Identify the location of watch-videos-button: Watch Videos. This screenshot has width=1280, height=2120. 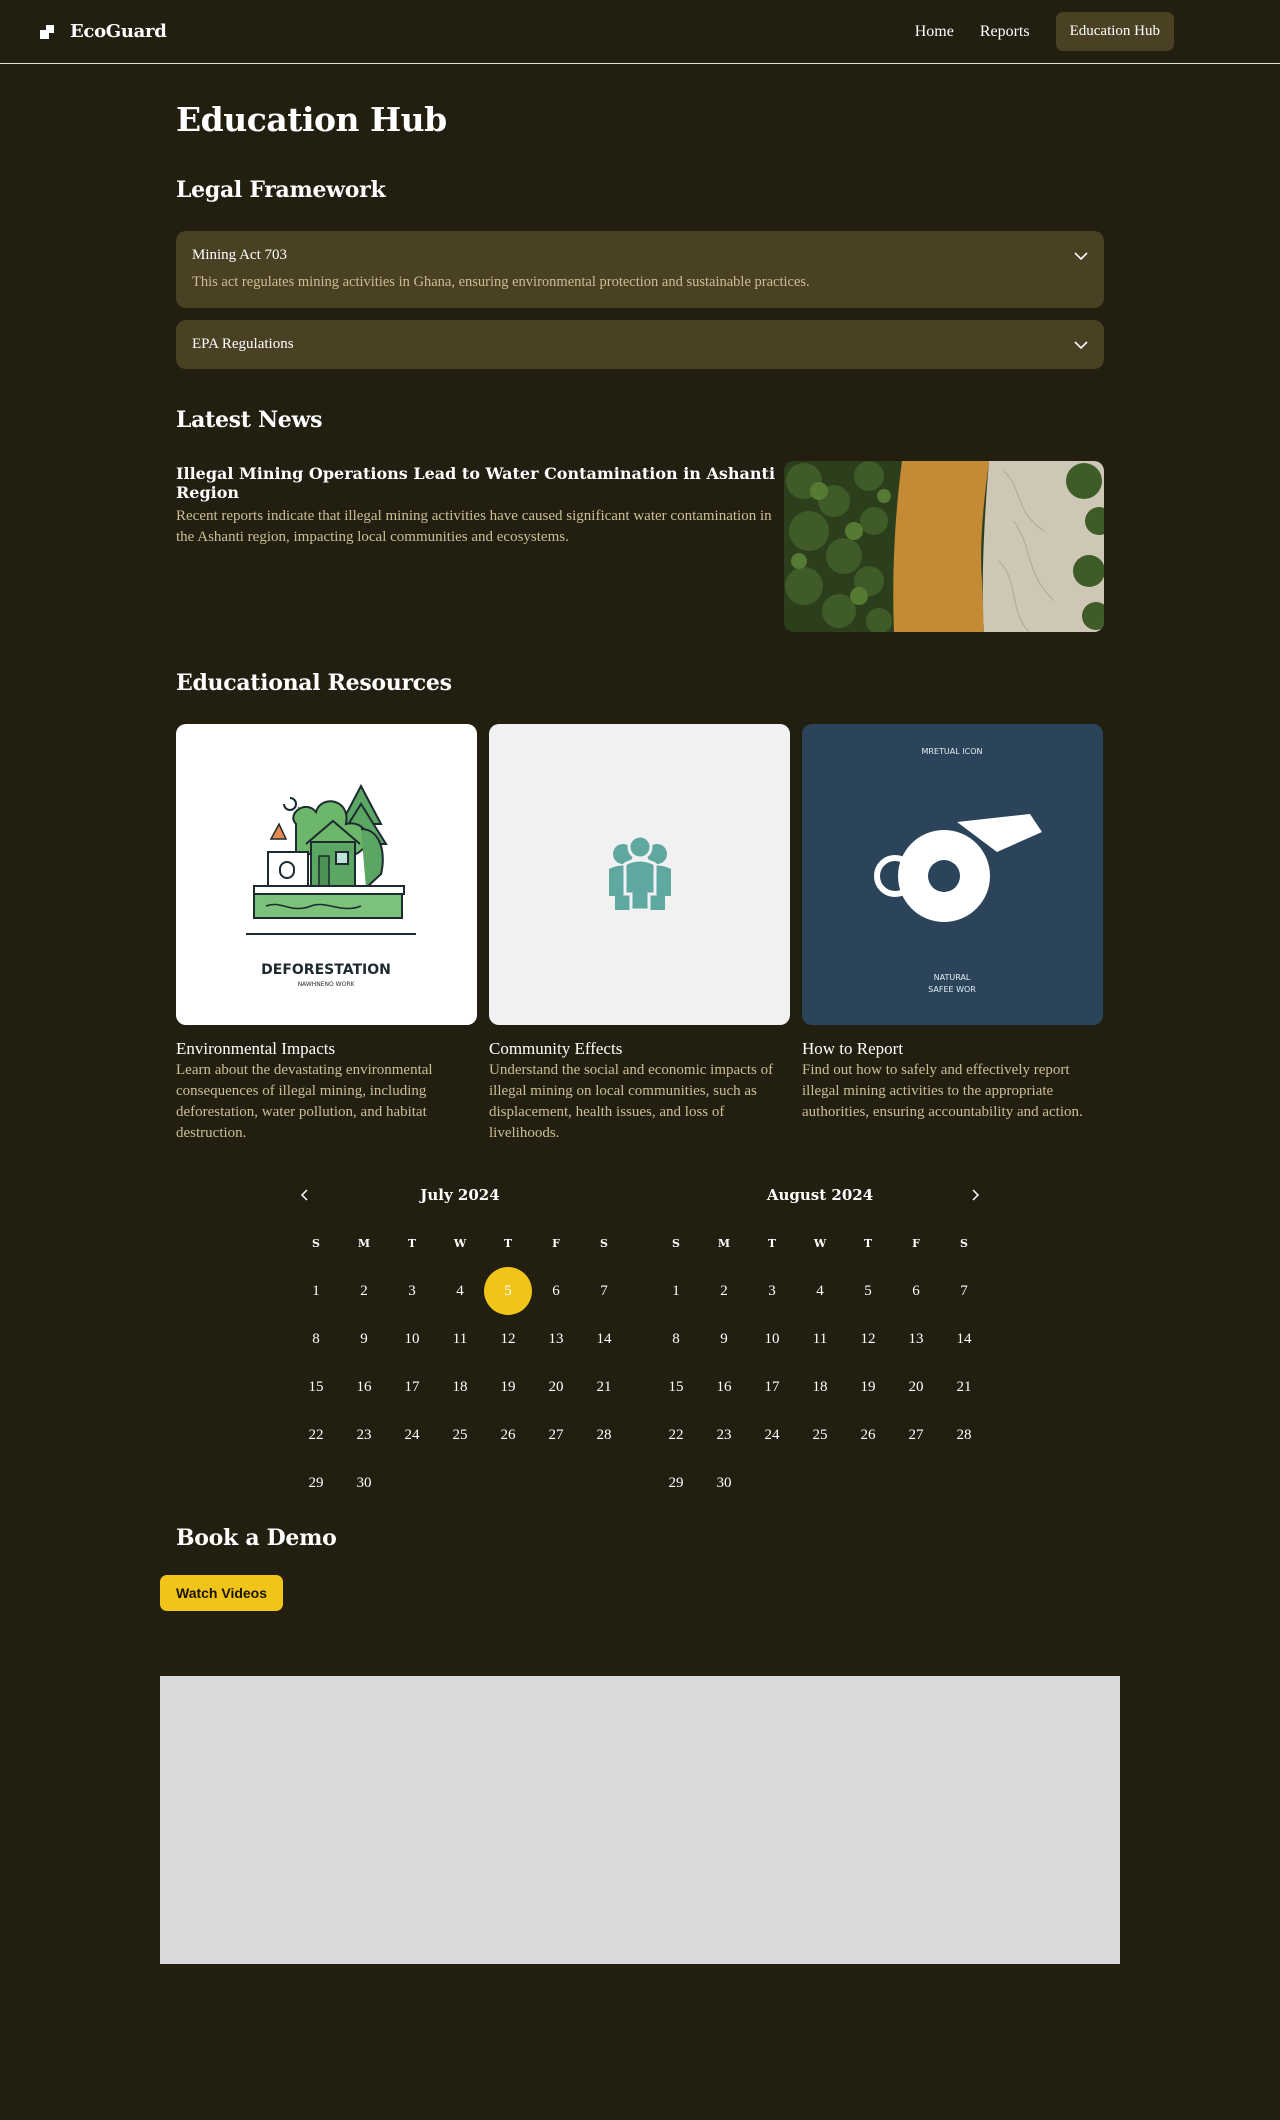
(222, 1593).